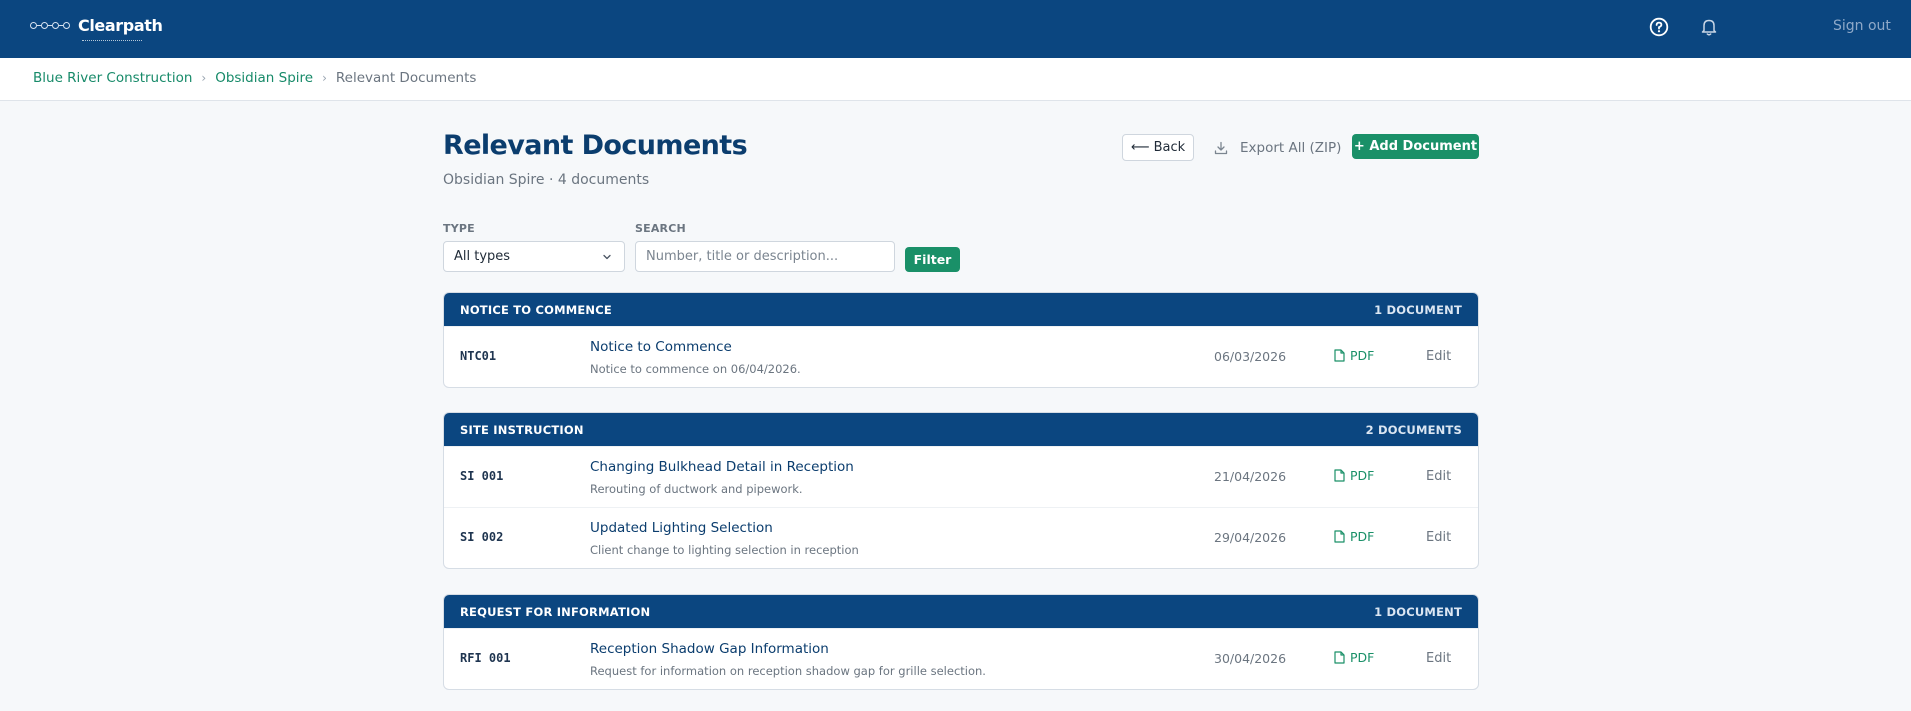  I want to click on search-input, so click(765, 256).